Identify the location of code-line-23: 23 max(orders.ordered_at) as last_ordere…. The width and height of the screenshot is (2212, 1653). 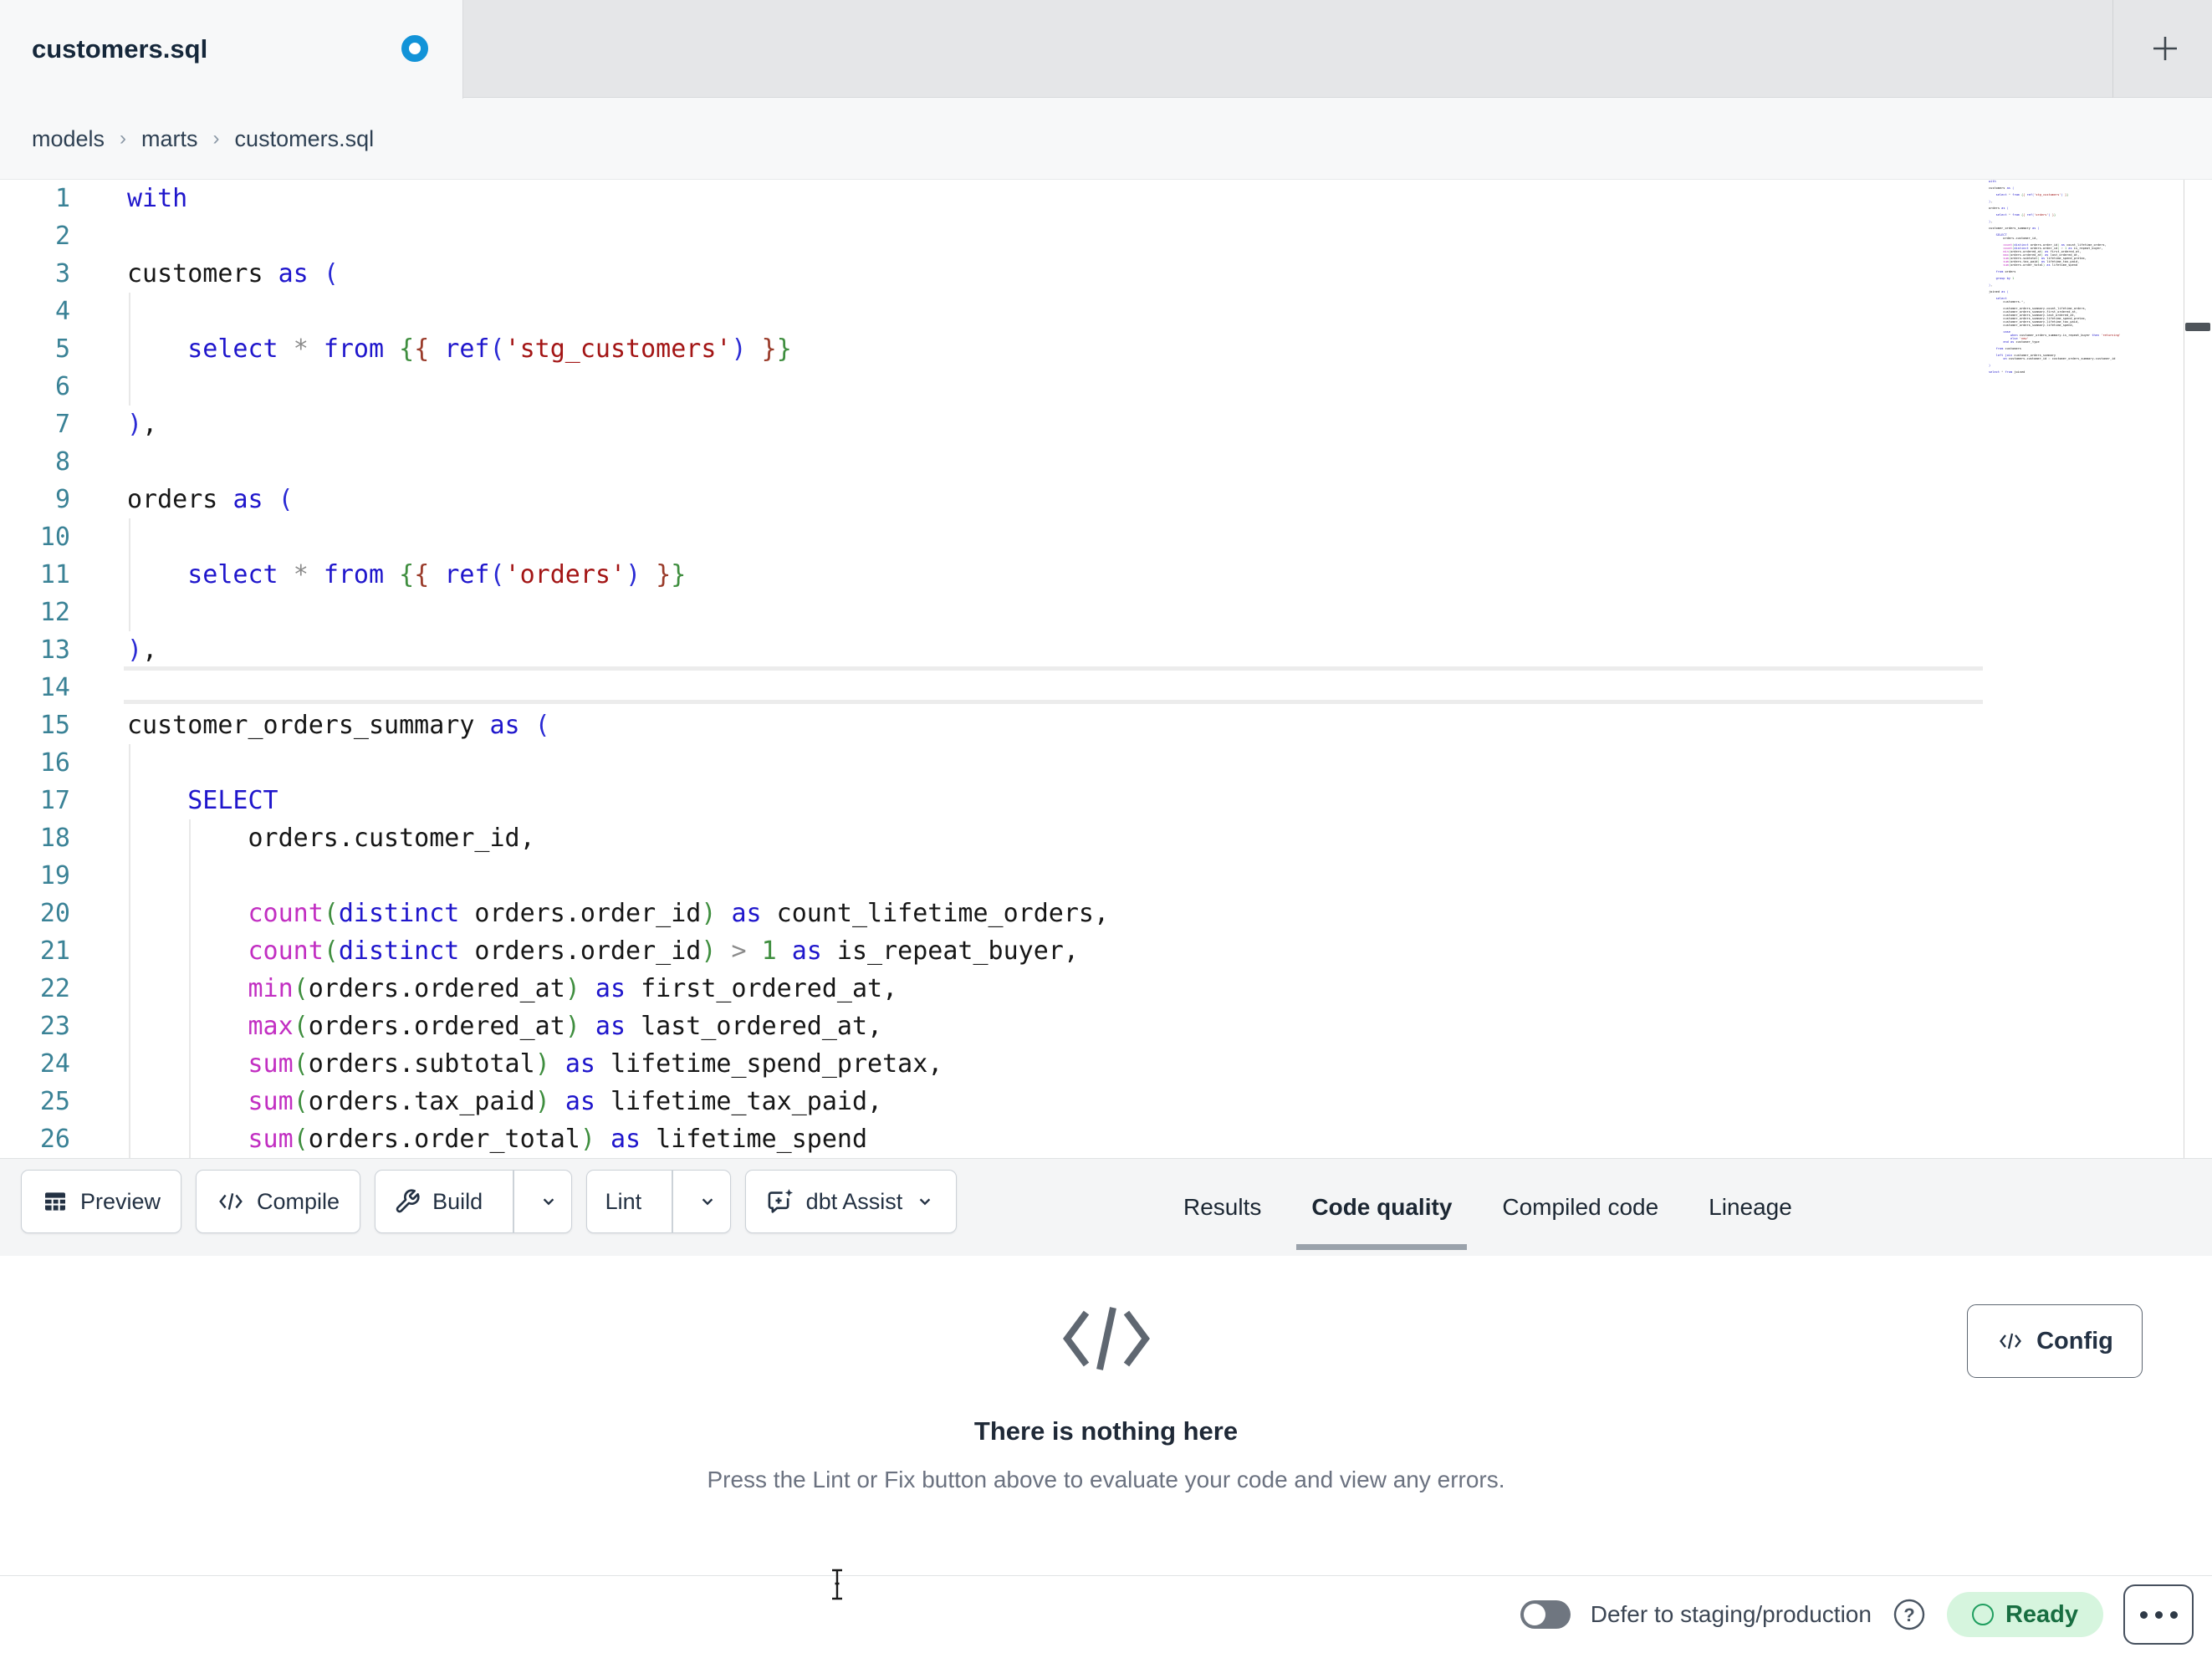
(1106, 1026).